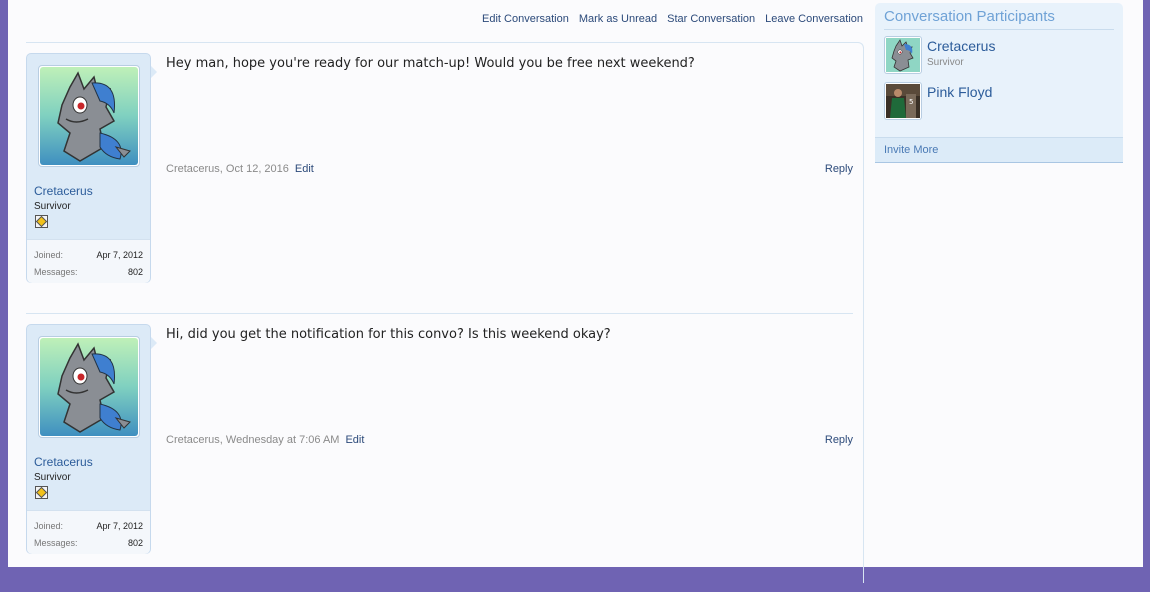 The width and height of the screenshot is (1150, 592). What do you see at coordinates (999, 55) in the screenshot?
I see `participant-cretacerus: Cretacerus Survivor` at bounding box center [999, 55].